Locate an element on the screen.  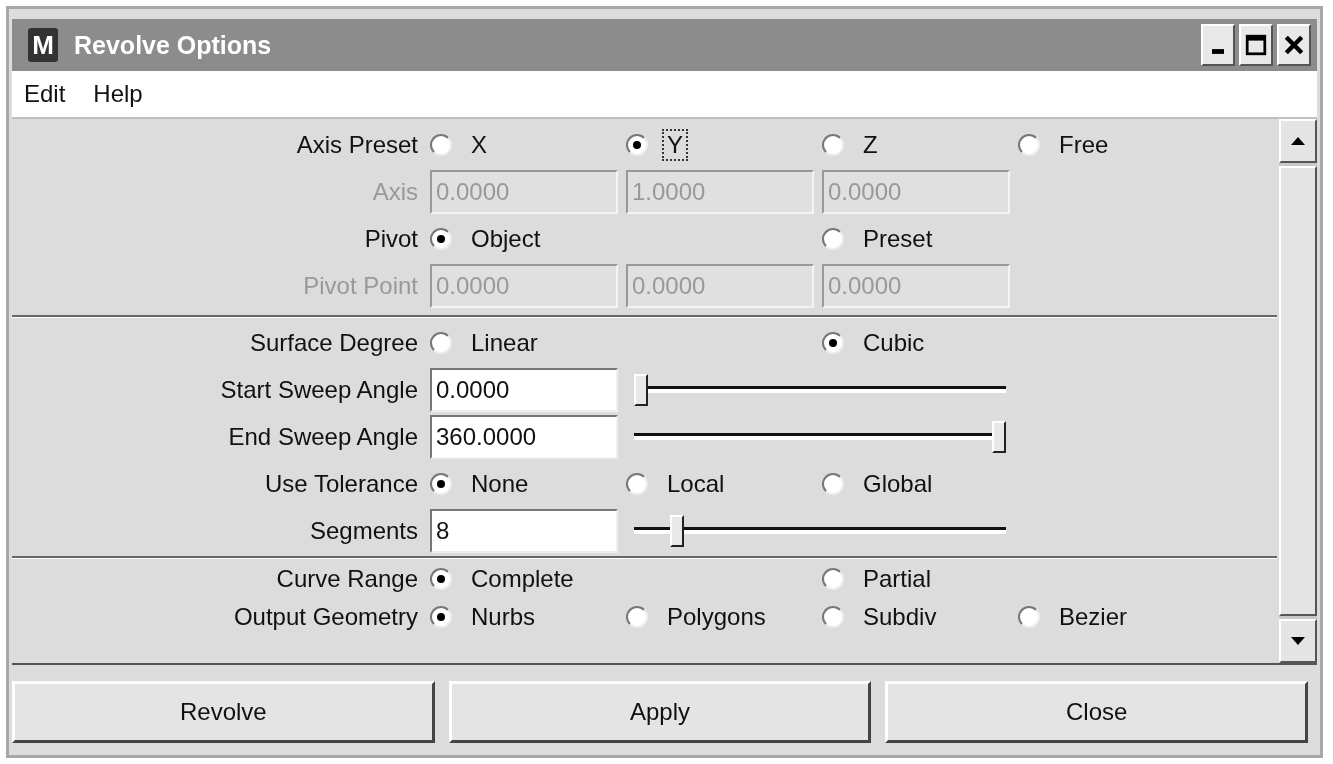
dialog-button: Revolve is located at coordinates (223, 712).